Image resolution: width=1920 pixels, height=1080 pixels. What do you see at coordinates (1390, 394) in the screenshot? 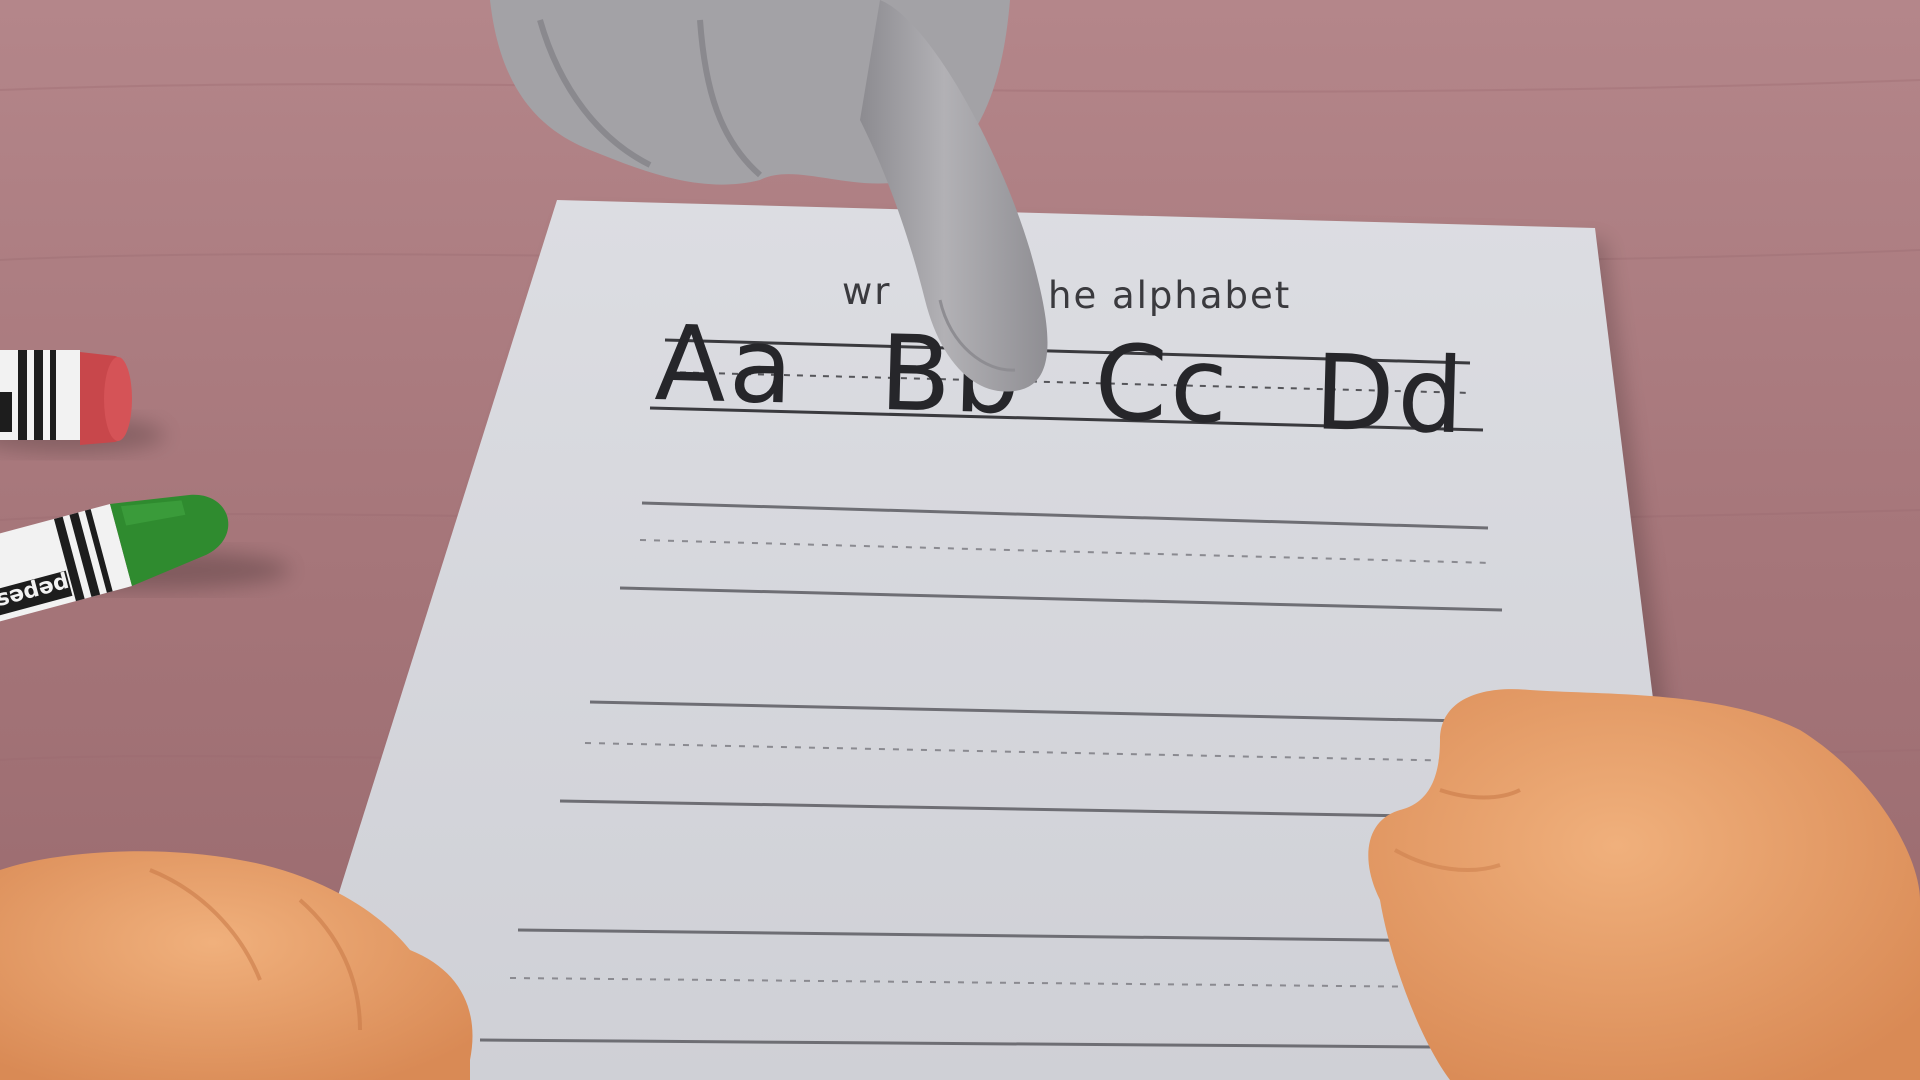
I see `letter-pair-d: Dd` at bounding box center [1390, 394].